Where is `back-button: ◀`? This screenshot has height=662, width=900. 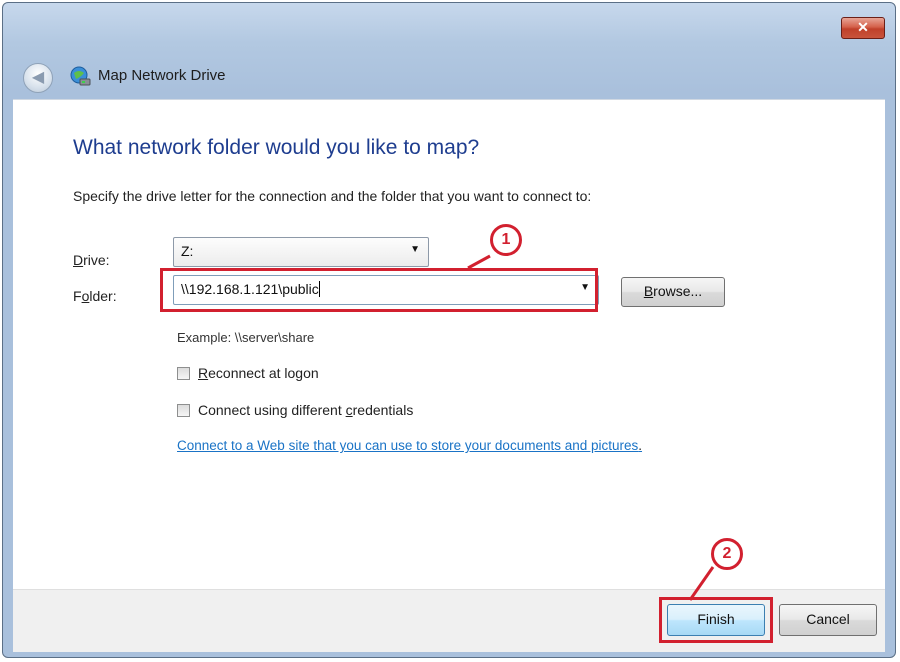
back-button: ◀ is located at coordinates (38, 78).